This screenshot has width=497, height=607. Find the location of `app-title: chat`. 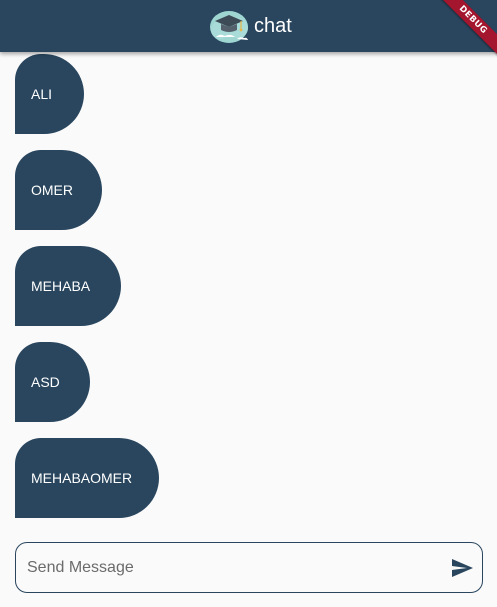

app-title: chat is located at coordinates (273, 25).